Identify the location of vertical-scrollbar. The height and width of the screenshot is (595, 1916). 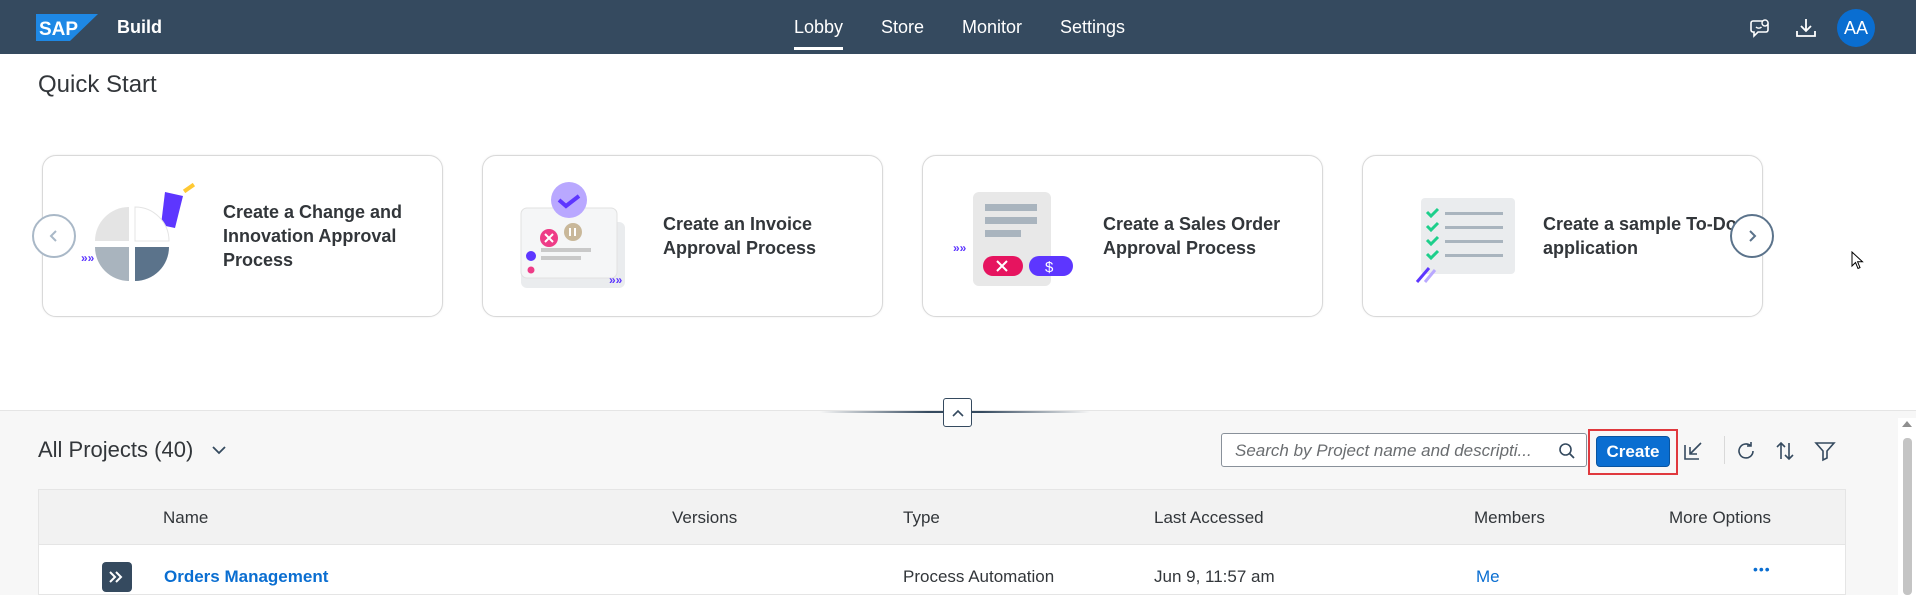
(1907, 506).